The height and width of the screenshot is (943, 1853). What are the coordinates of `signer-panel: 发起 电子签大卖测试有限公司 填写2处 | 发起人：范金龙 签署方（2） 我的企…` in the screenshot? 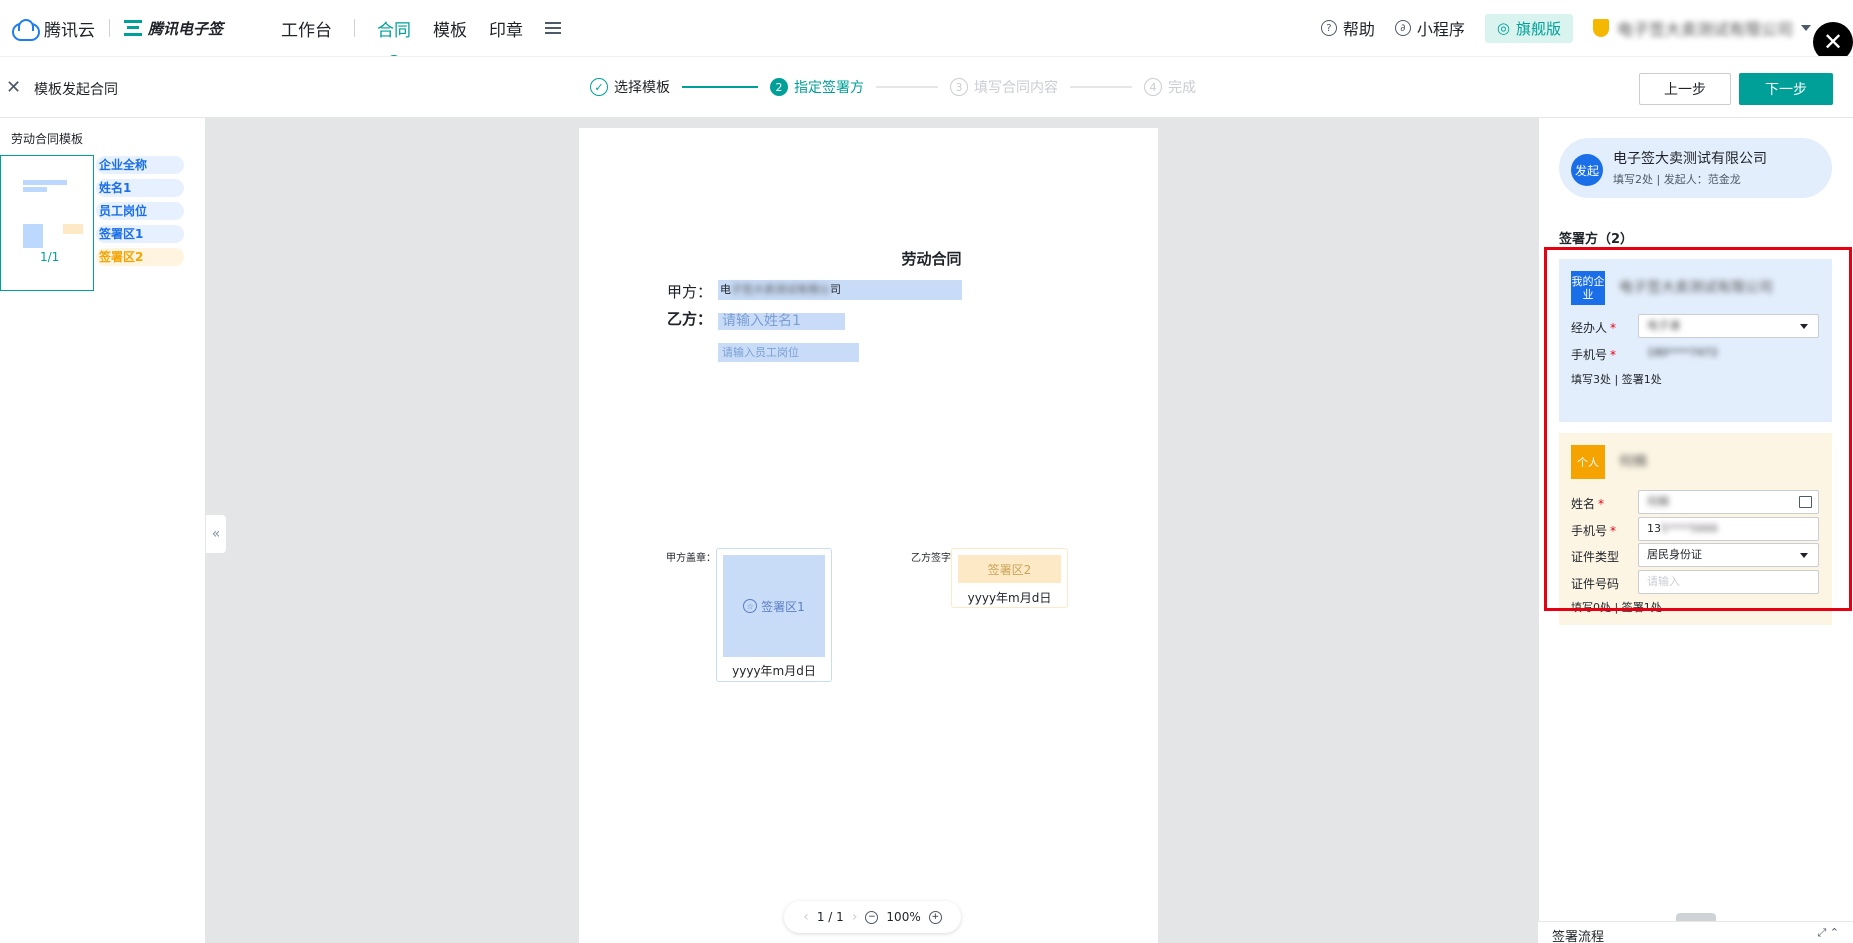 It's located at (1695, 530).